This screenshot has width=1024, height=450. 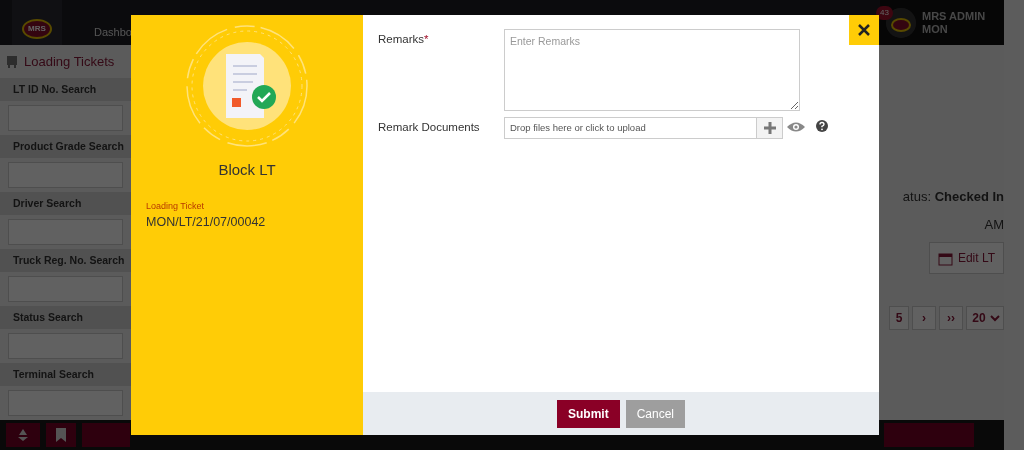 I want to click on nav-link: Dashbo, so click(x=113, y=34).